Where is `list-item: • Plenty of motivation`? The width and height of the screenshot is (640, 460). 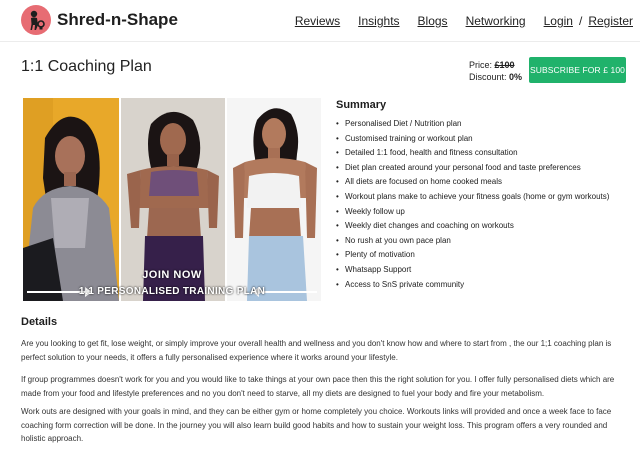 list-item: • Plenty of motivation is located at coordinates (486, 255).